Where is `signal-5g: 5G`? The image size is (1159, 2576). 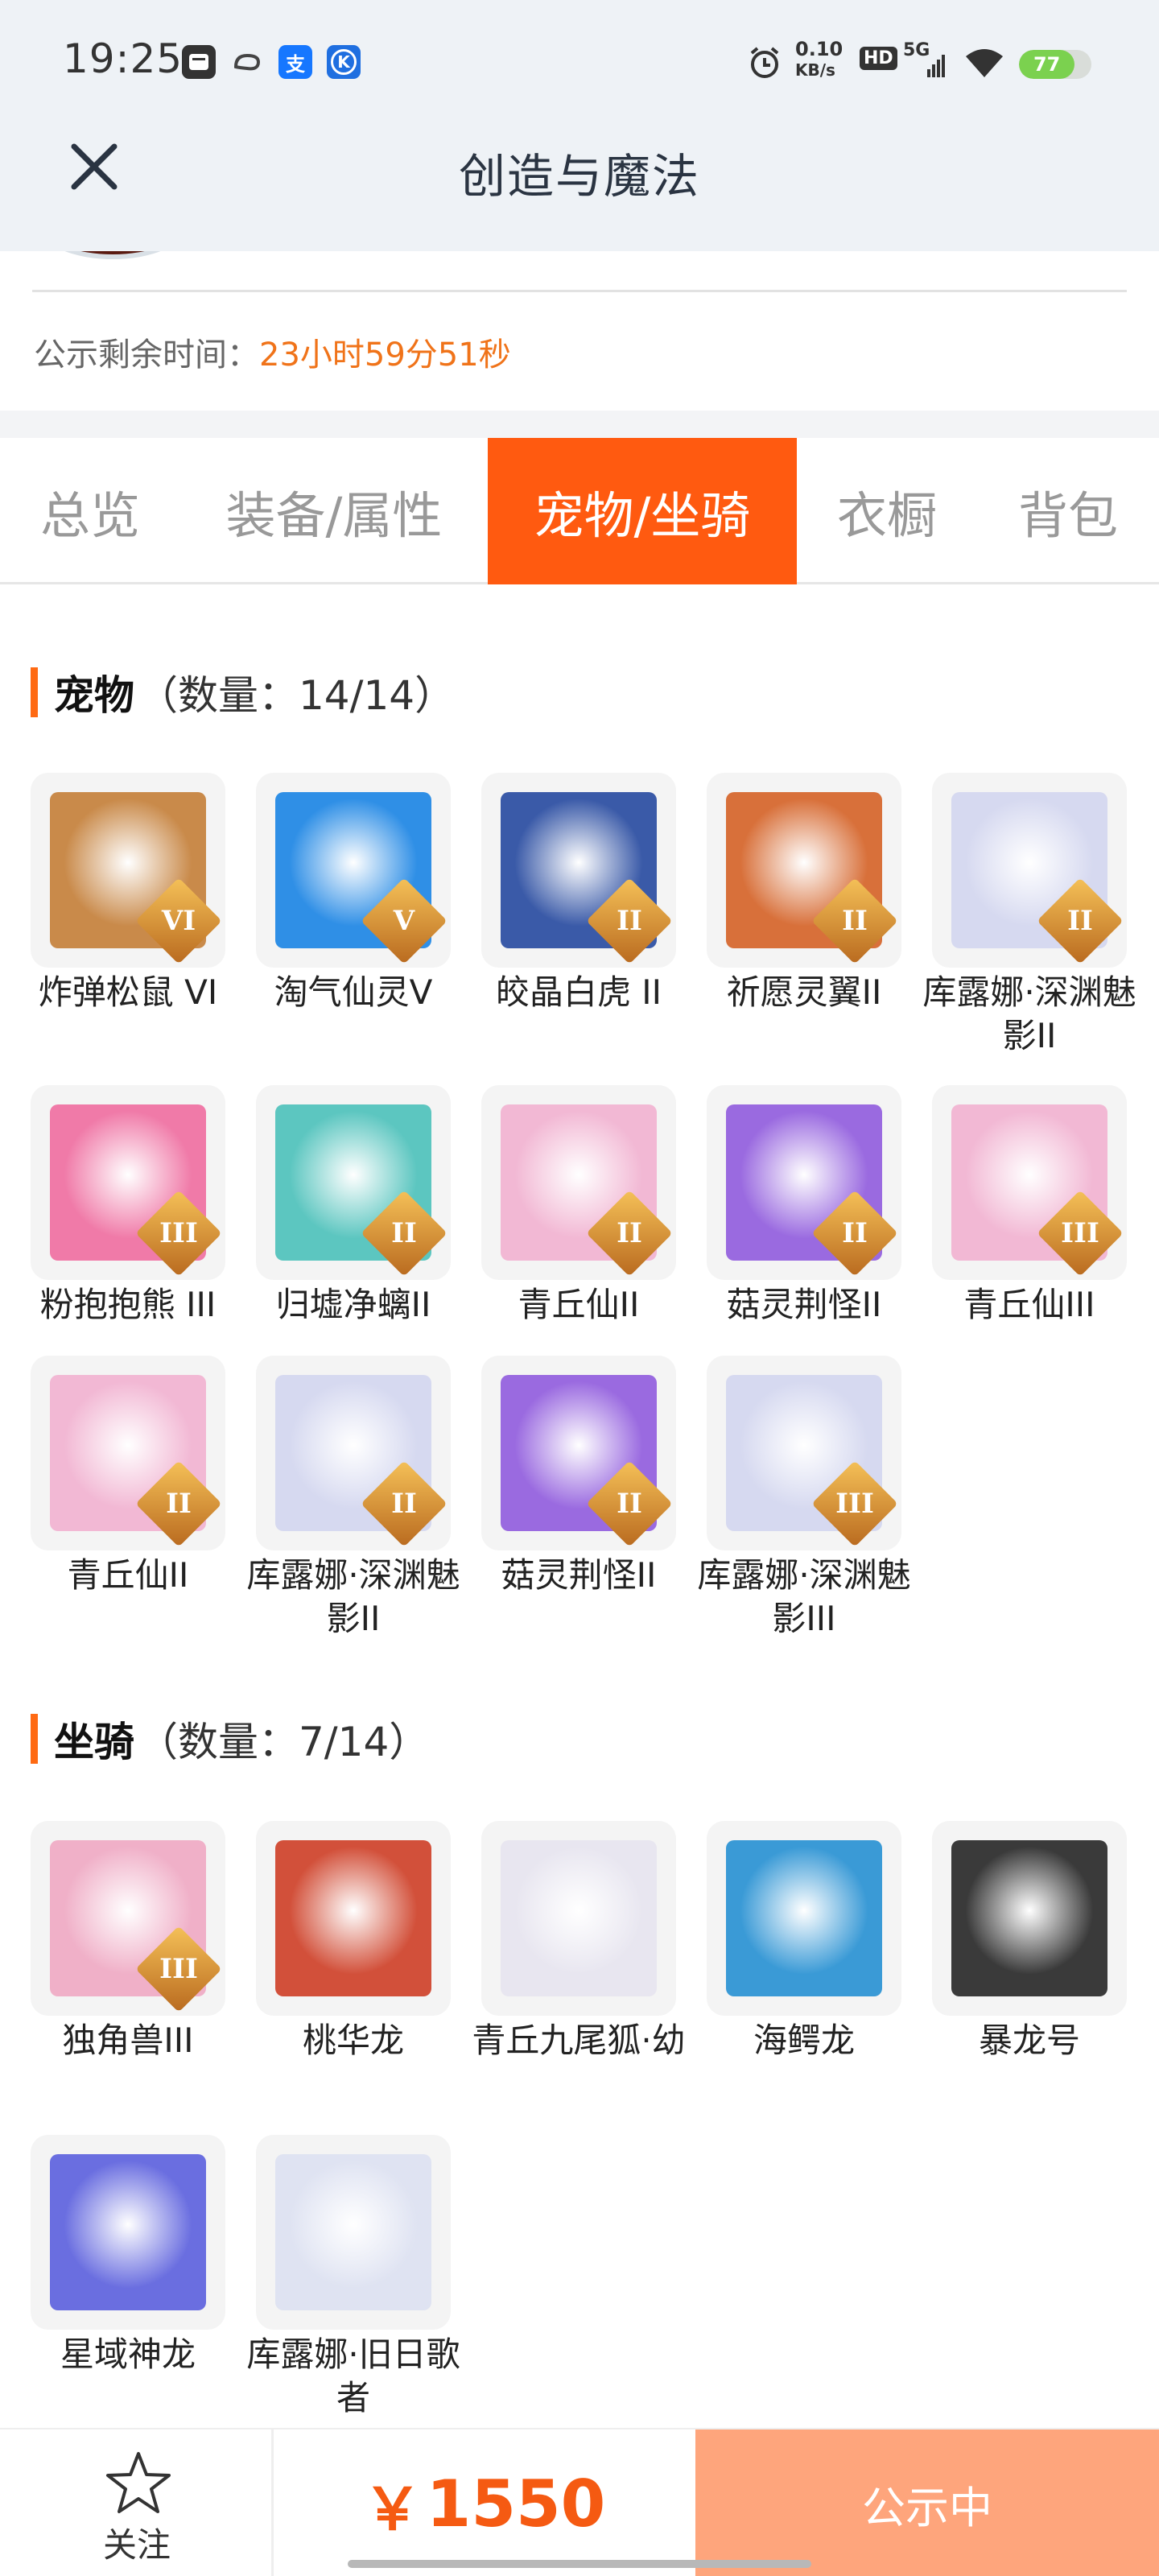 signal-5g: 5G is located at coordinates (916, 50).